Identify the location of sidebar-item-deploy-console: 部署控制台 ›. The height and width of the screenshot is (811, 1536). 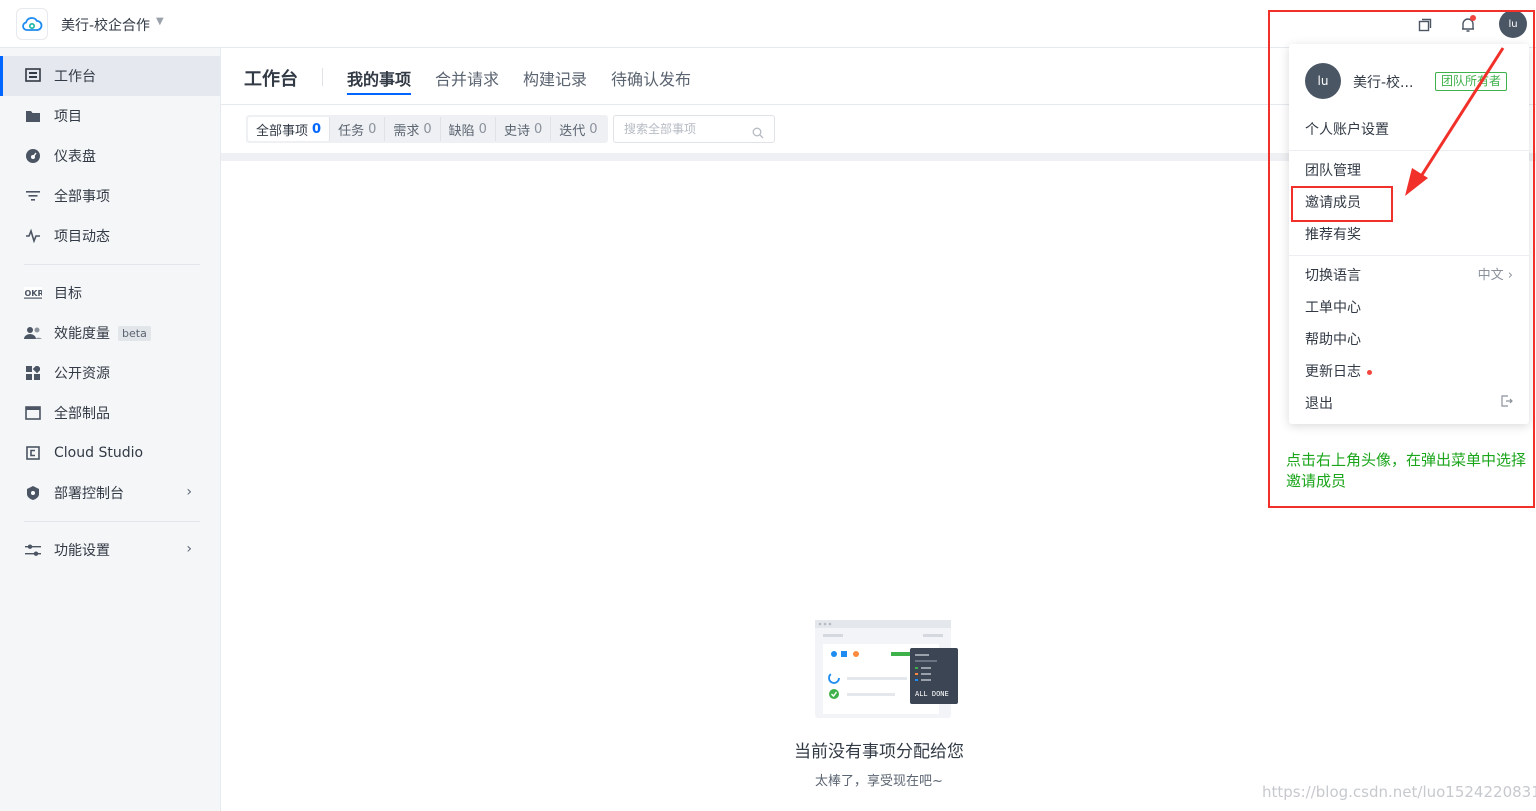
(110, 493).